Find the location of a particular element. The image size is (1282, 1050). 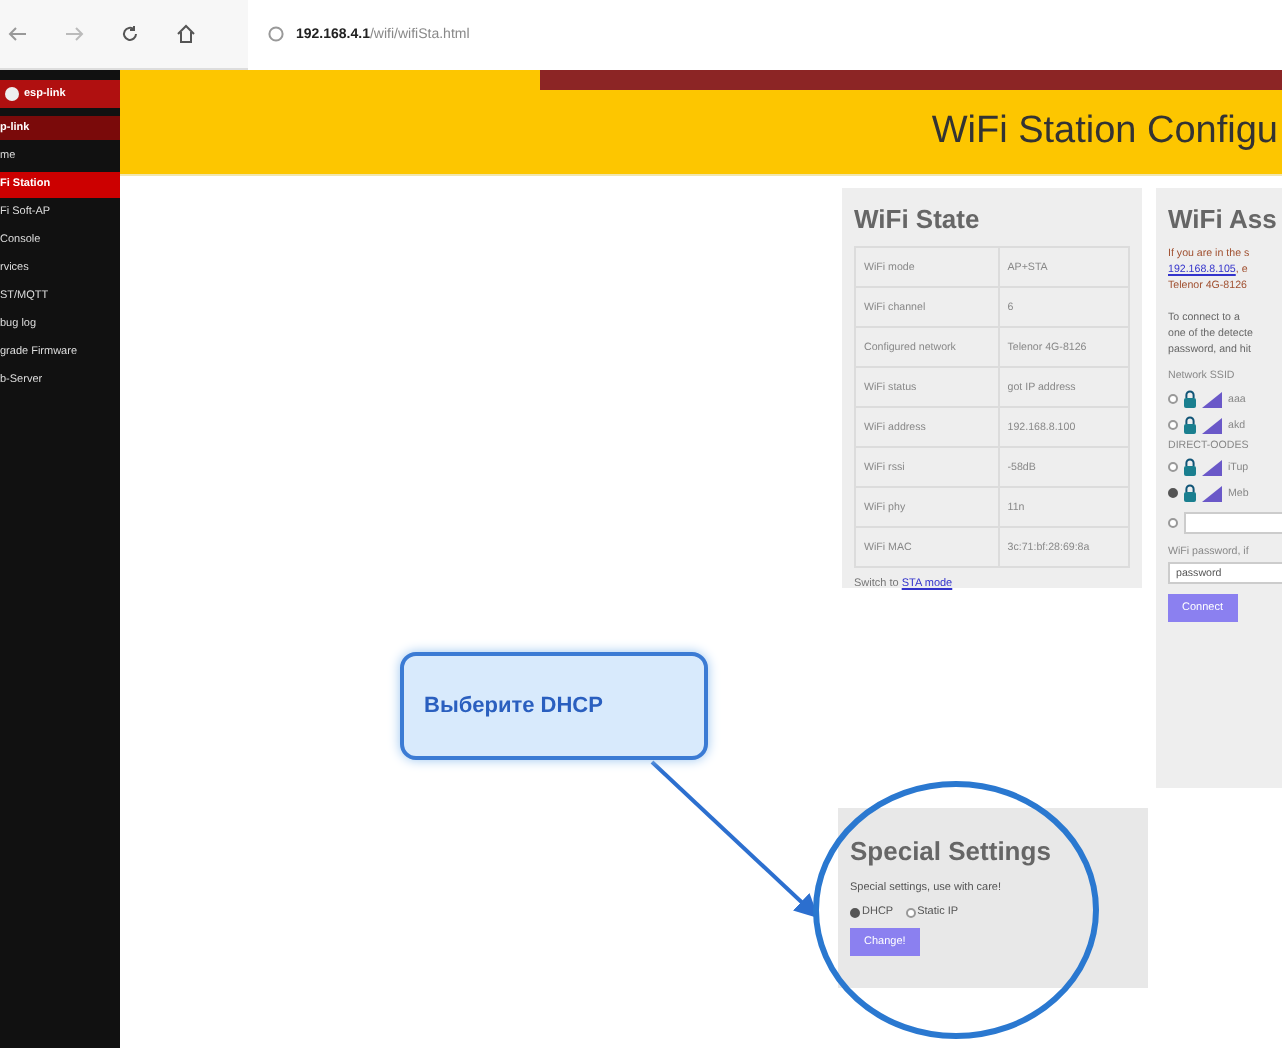

callout-text: Выберите DHCP is located at coordinates (513, 706).